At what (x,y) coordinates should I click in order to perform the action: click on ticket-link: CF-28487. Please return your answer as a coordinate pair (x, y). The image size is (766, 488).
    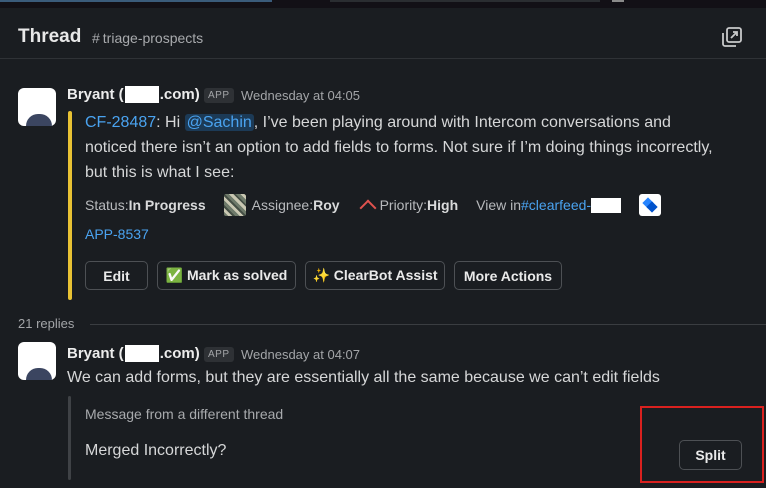
    Looking at the image, I should click on (120, 122).